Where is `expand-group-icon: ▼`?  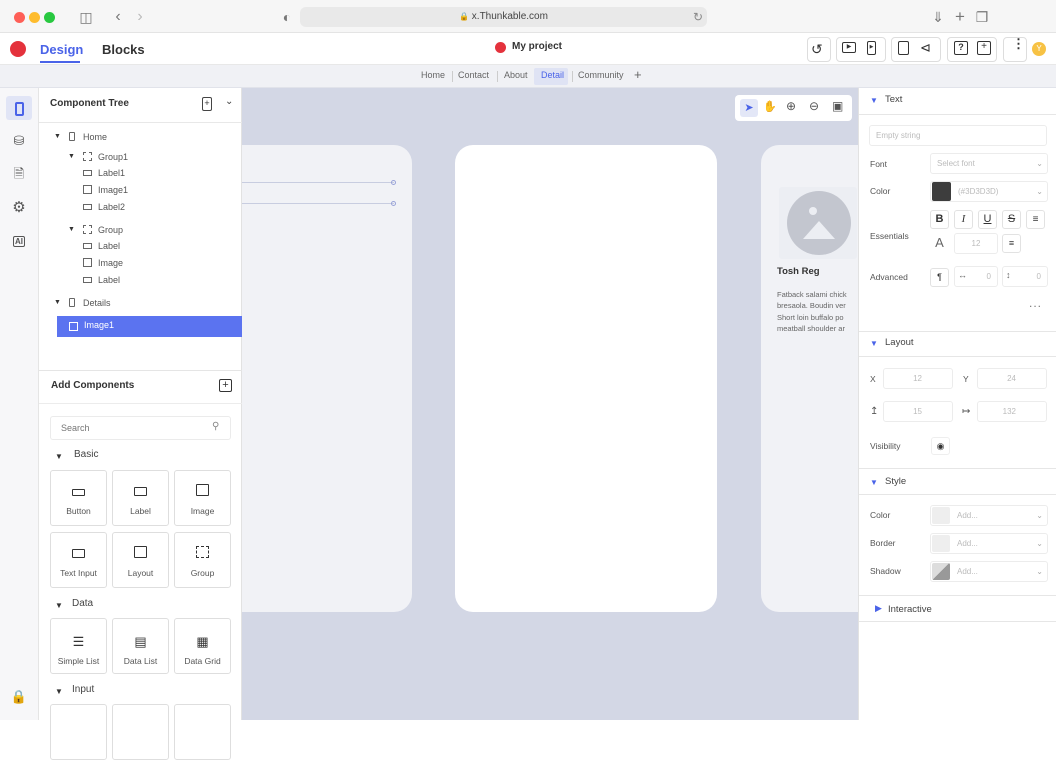
expand-group-icon: ▼ is located at coordinates (71, 229).